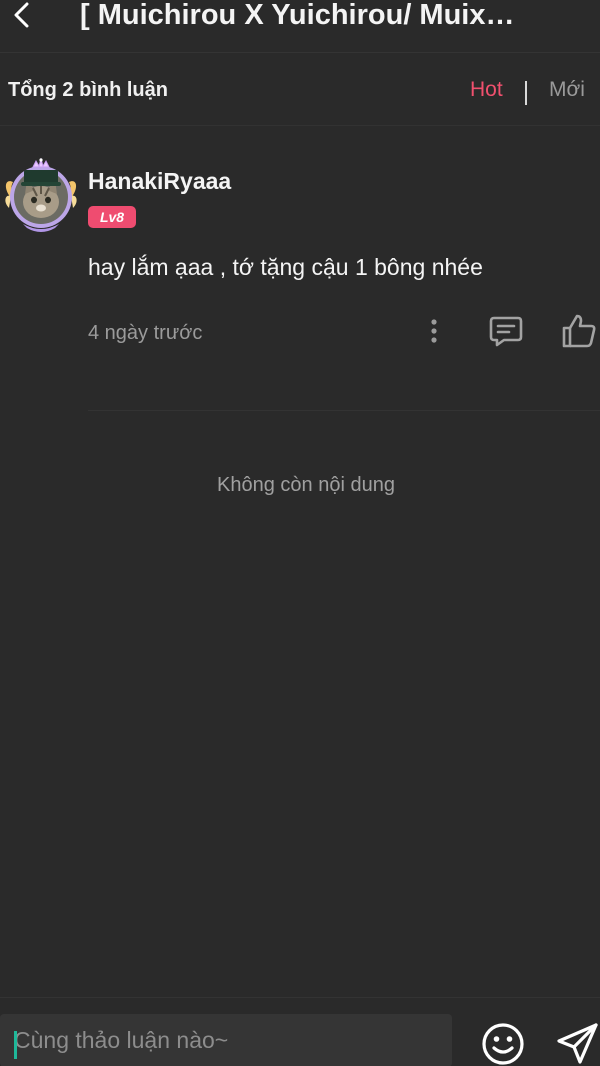 The height and width of the screenshot is (1066, 600). I want to click on reply-button, so click(506, 331).